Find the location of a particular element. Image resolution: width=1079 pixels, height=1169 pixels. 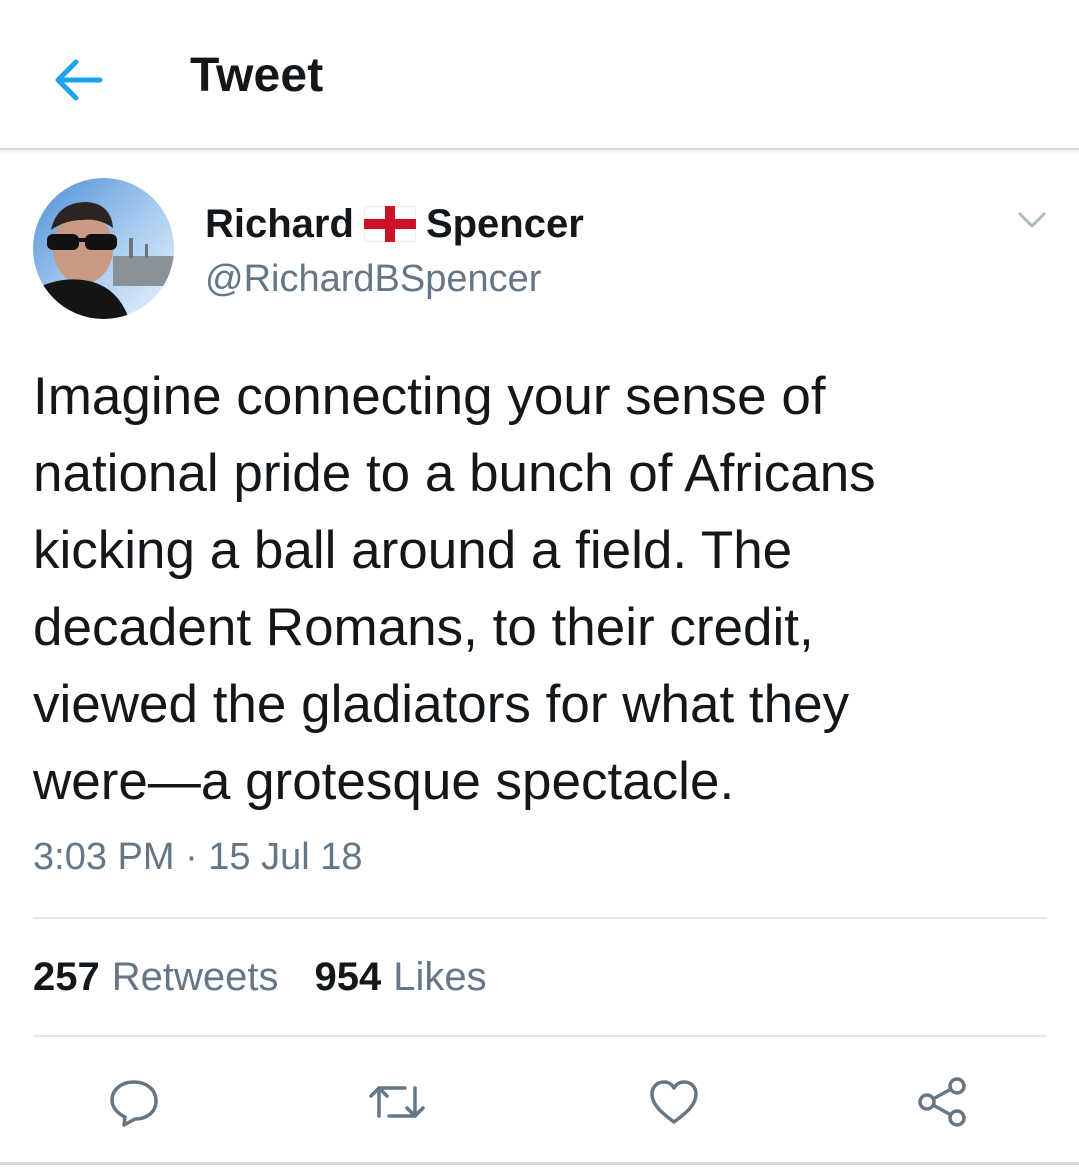

likes-count: 954 is located at coordinates (348, 977).